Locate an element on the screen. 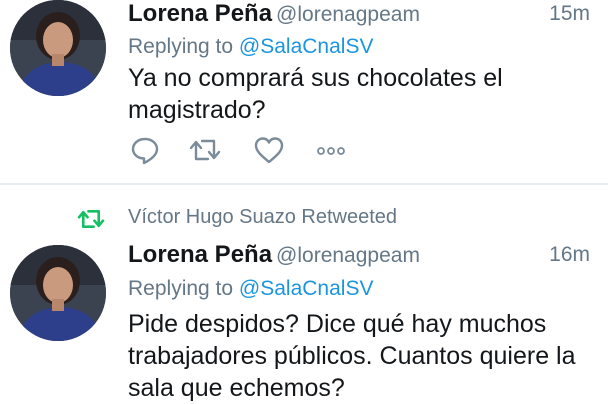 This screenshot has height=404, width=608. tweet-header: Lorena Peña @lorenagpeam 16m is located at coordinates (359, 257).